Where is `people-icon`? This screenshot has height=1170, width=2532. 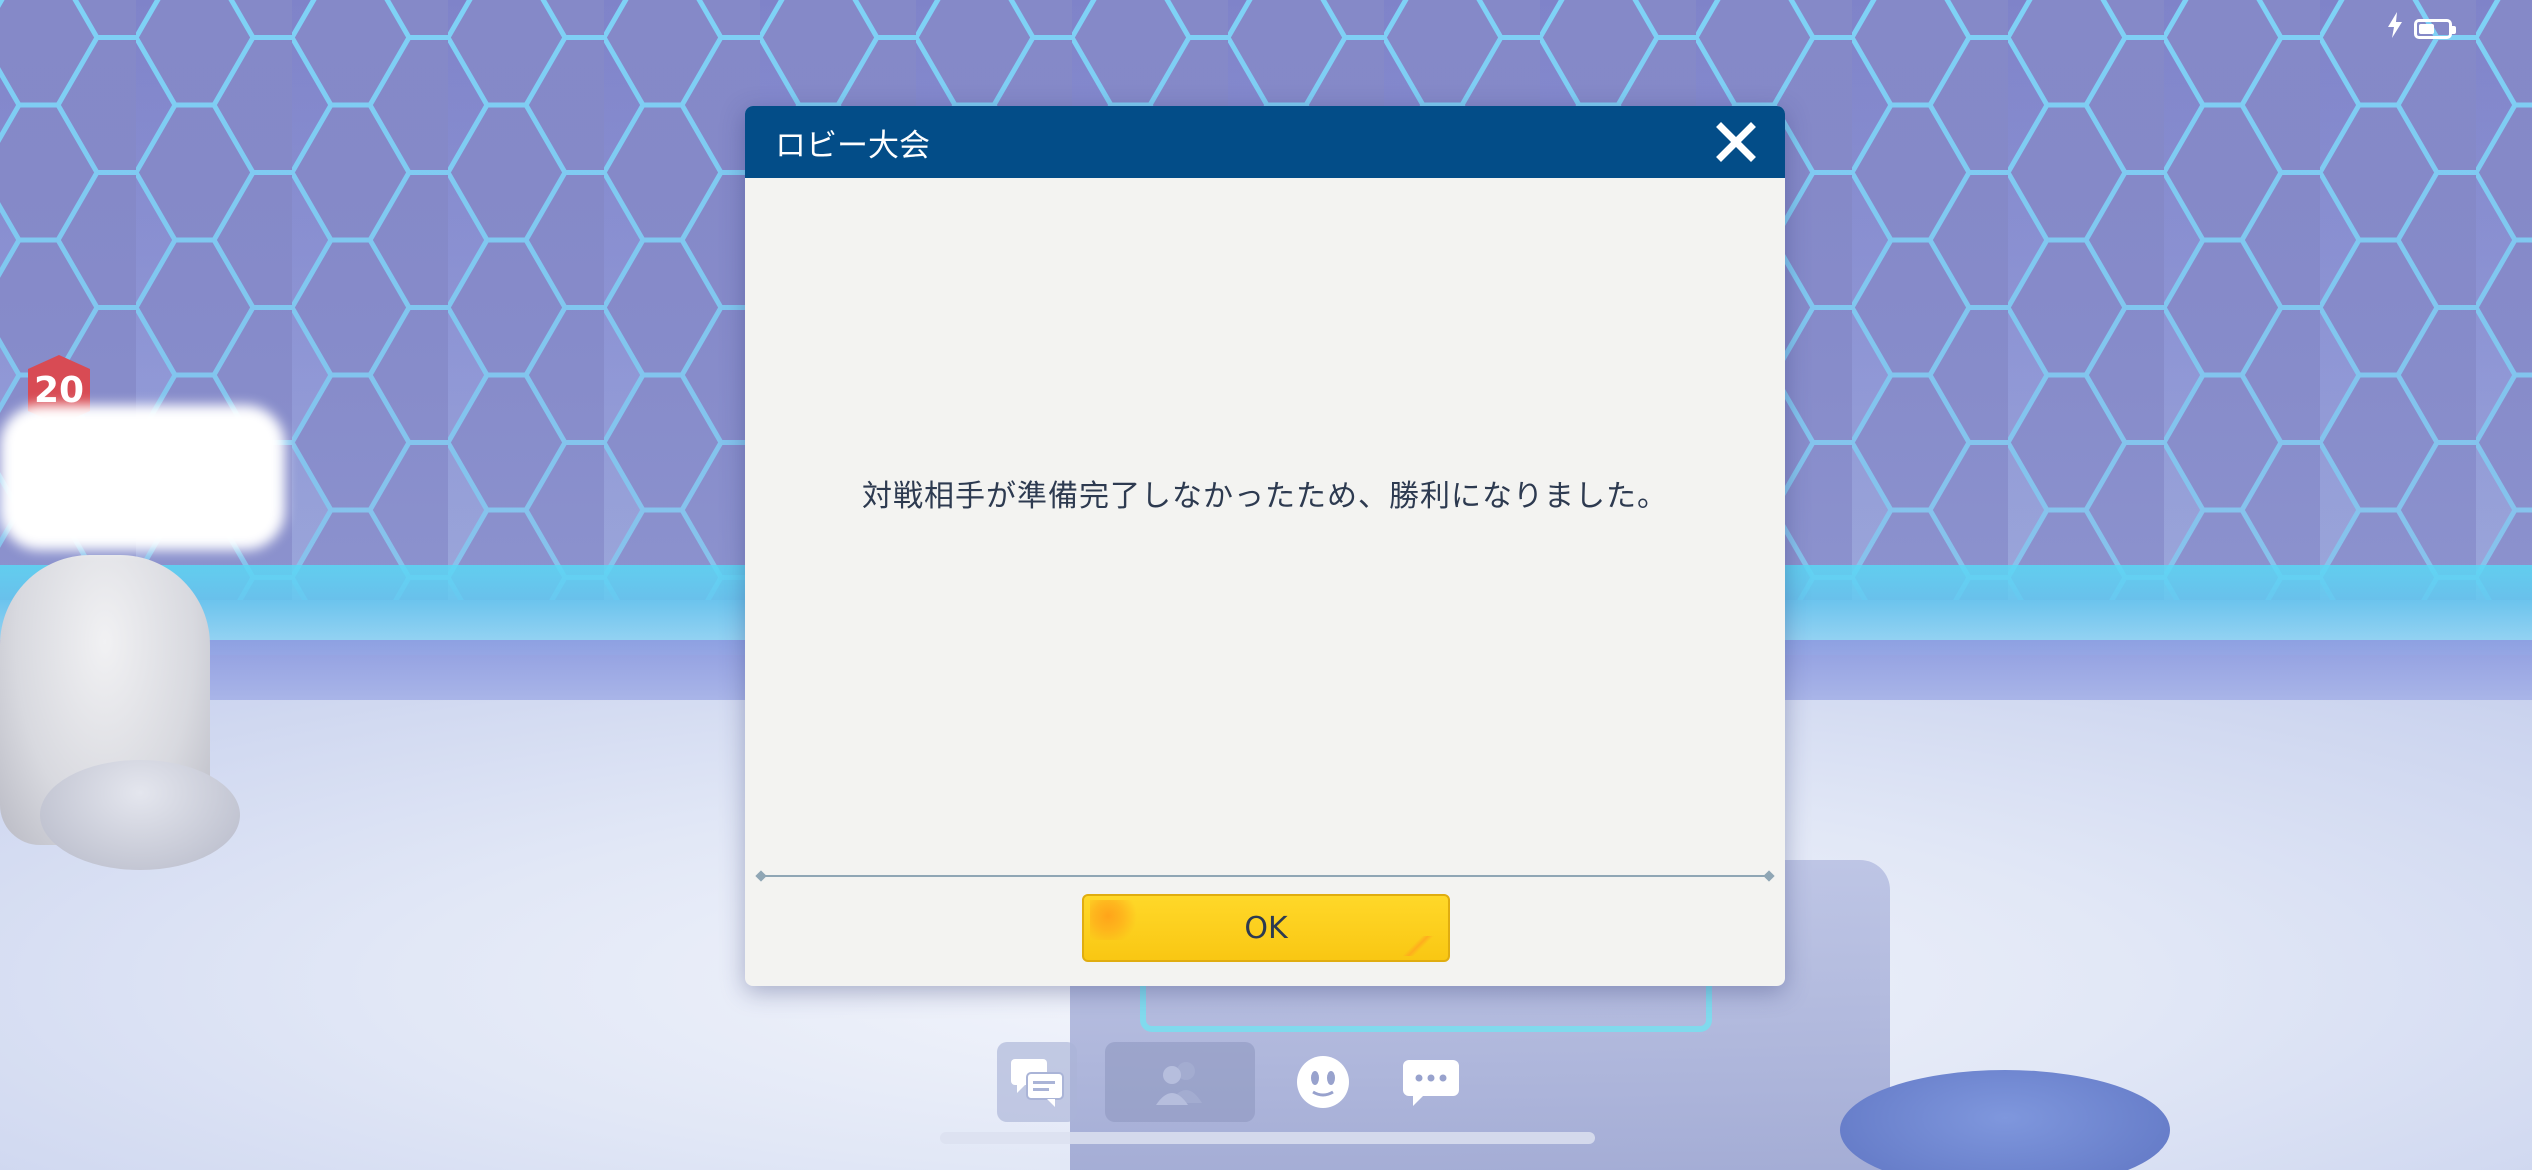 people-icon is located at coordinates (1179, 1083).